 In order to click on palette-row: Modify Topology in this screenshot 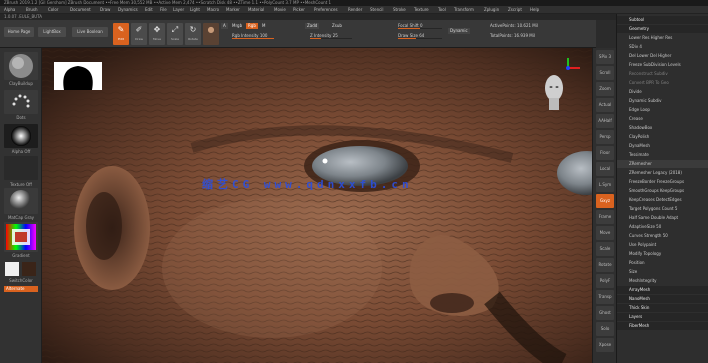, I will do `click(662, 254)`.